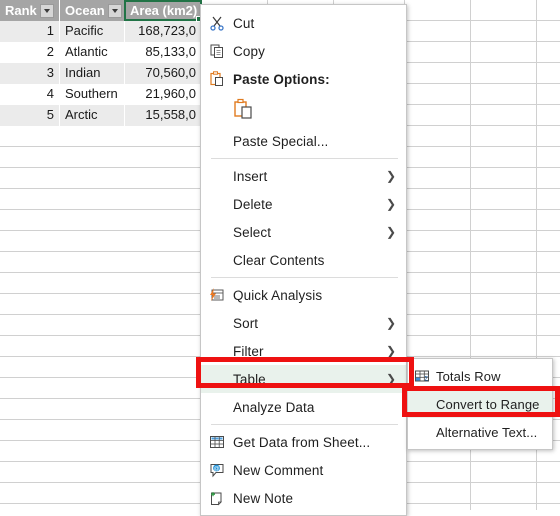 This screenshot has width=560, height=516. I want to click on menu-item-analyze-data: Analyze Data, so click(303, 407).